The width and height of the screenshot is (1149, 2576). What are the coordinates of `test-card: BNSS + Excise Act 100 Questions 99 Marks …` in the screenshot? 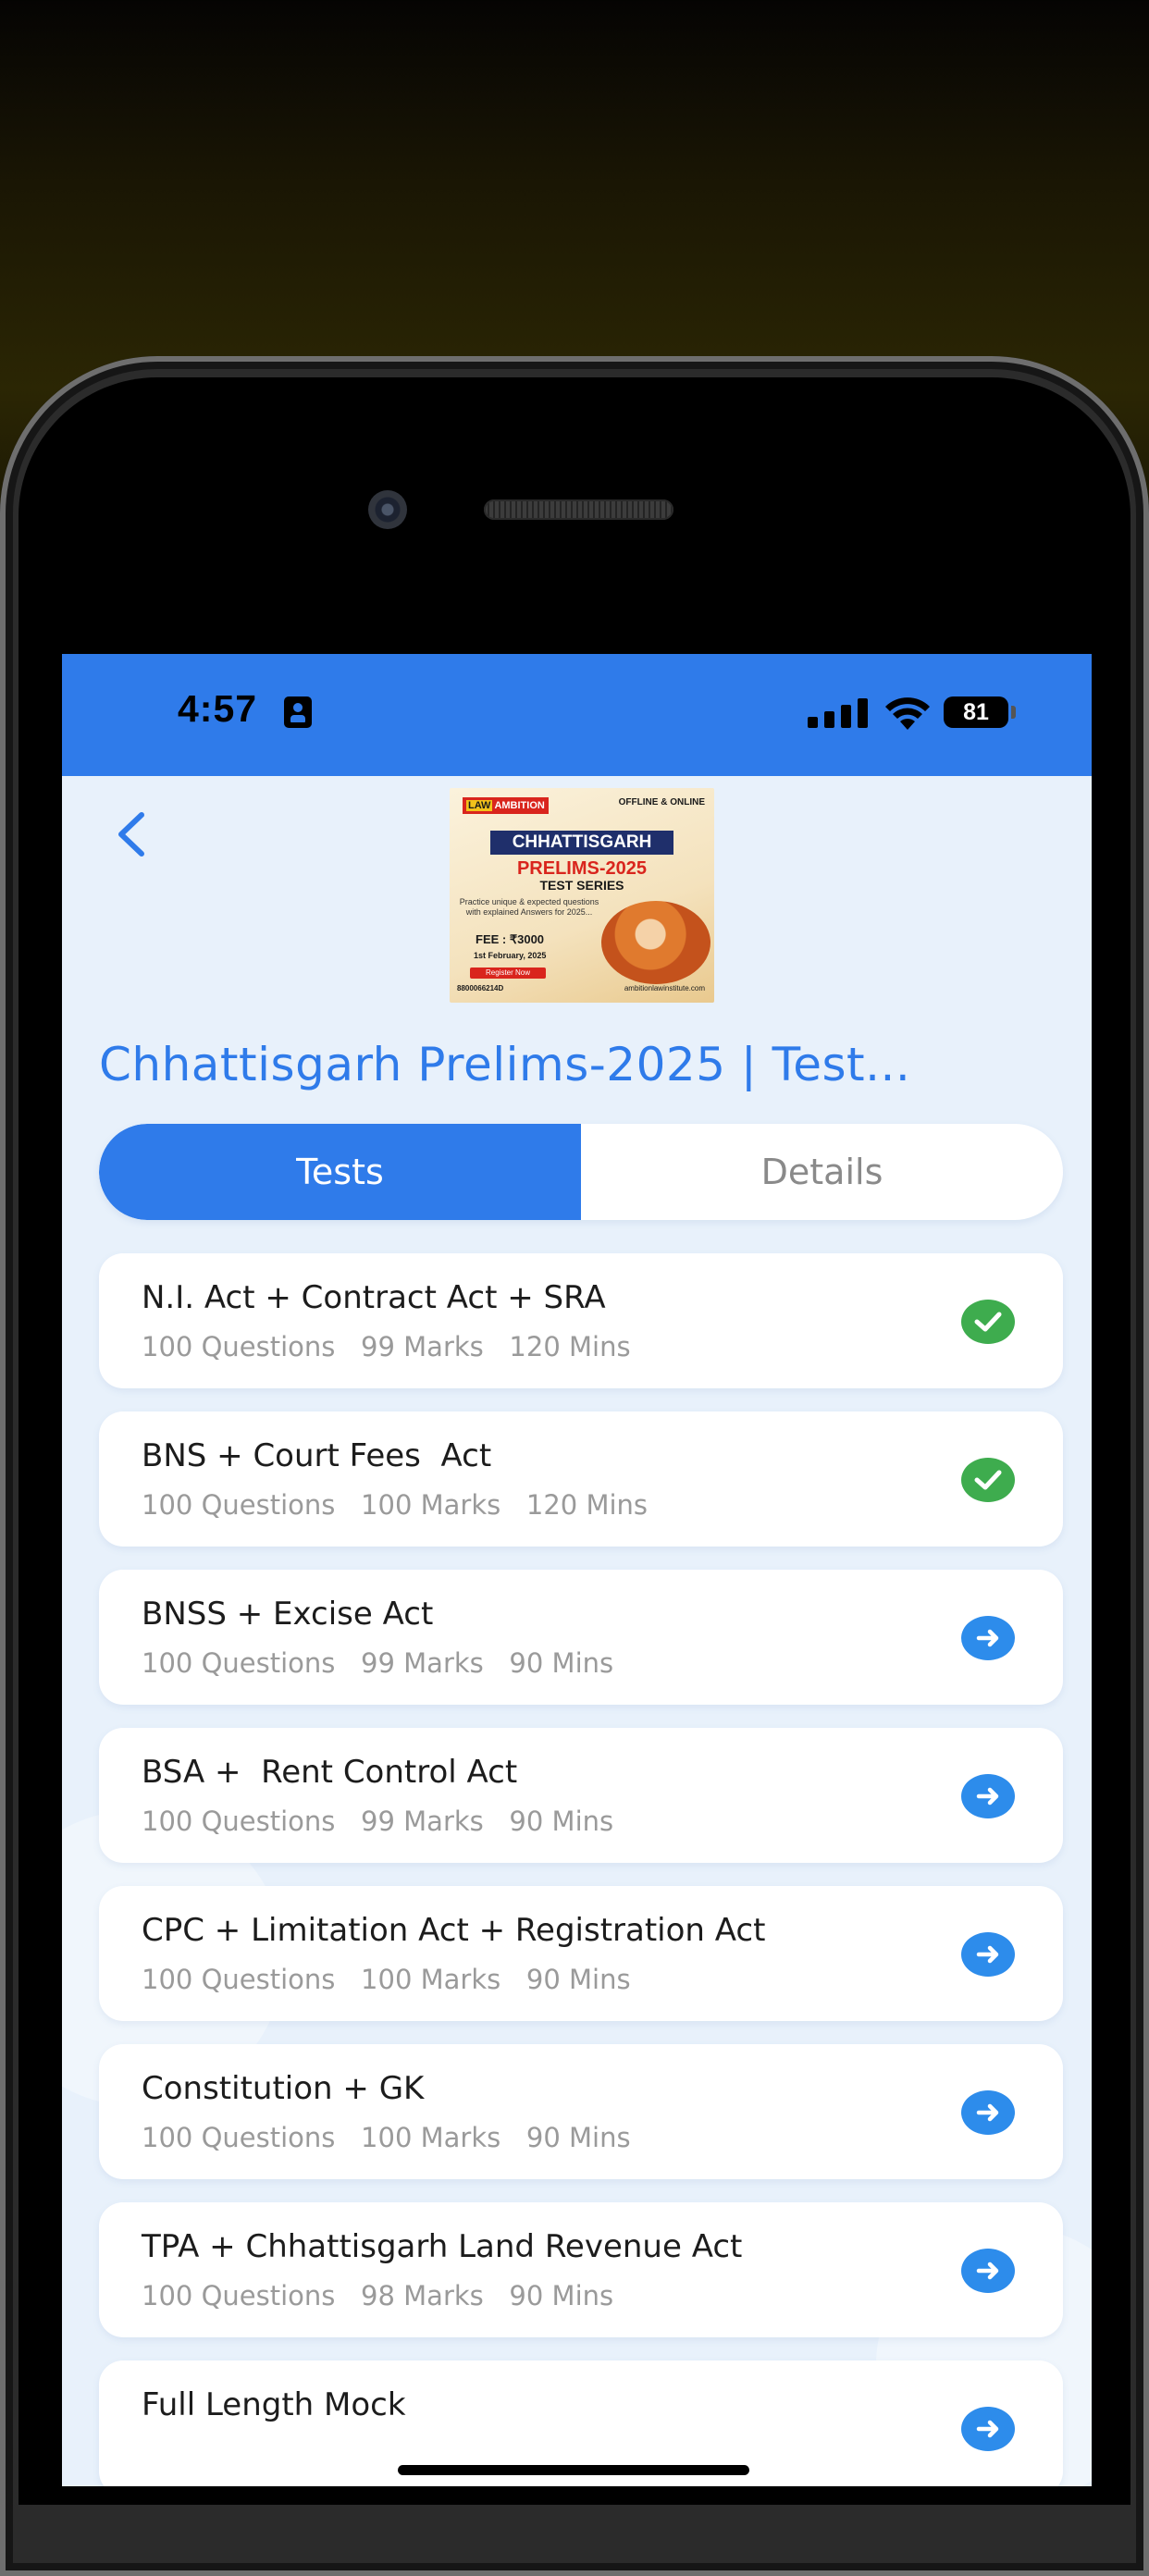 It's located at (581, 1637).